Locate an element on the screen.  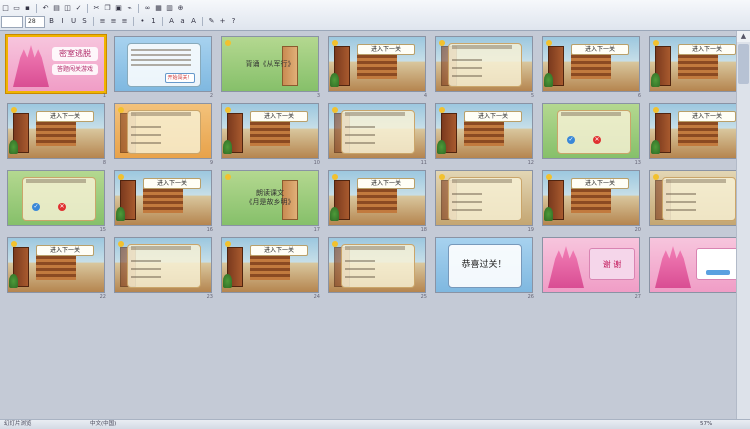
paste-icon: ▣ is located at coordinates (118, 8).